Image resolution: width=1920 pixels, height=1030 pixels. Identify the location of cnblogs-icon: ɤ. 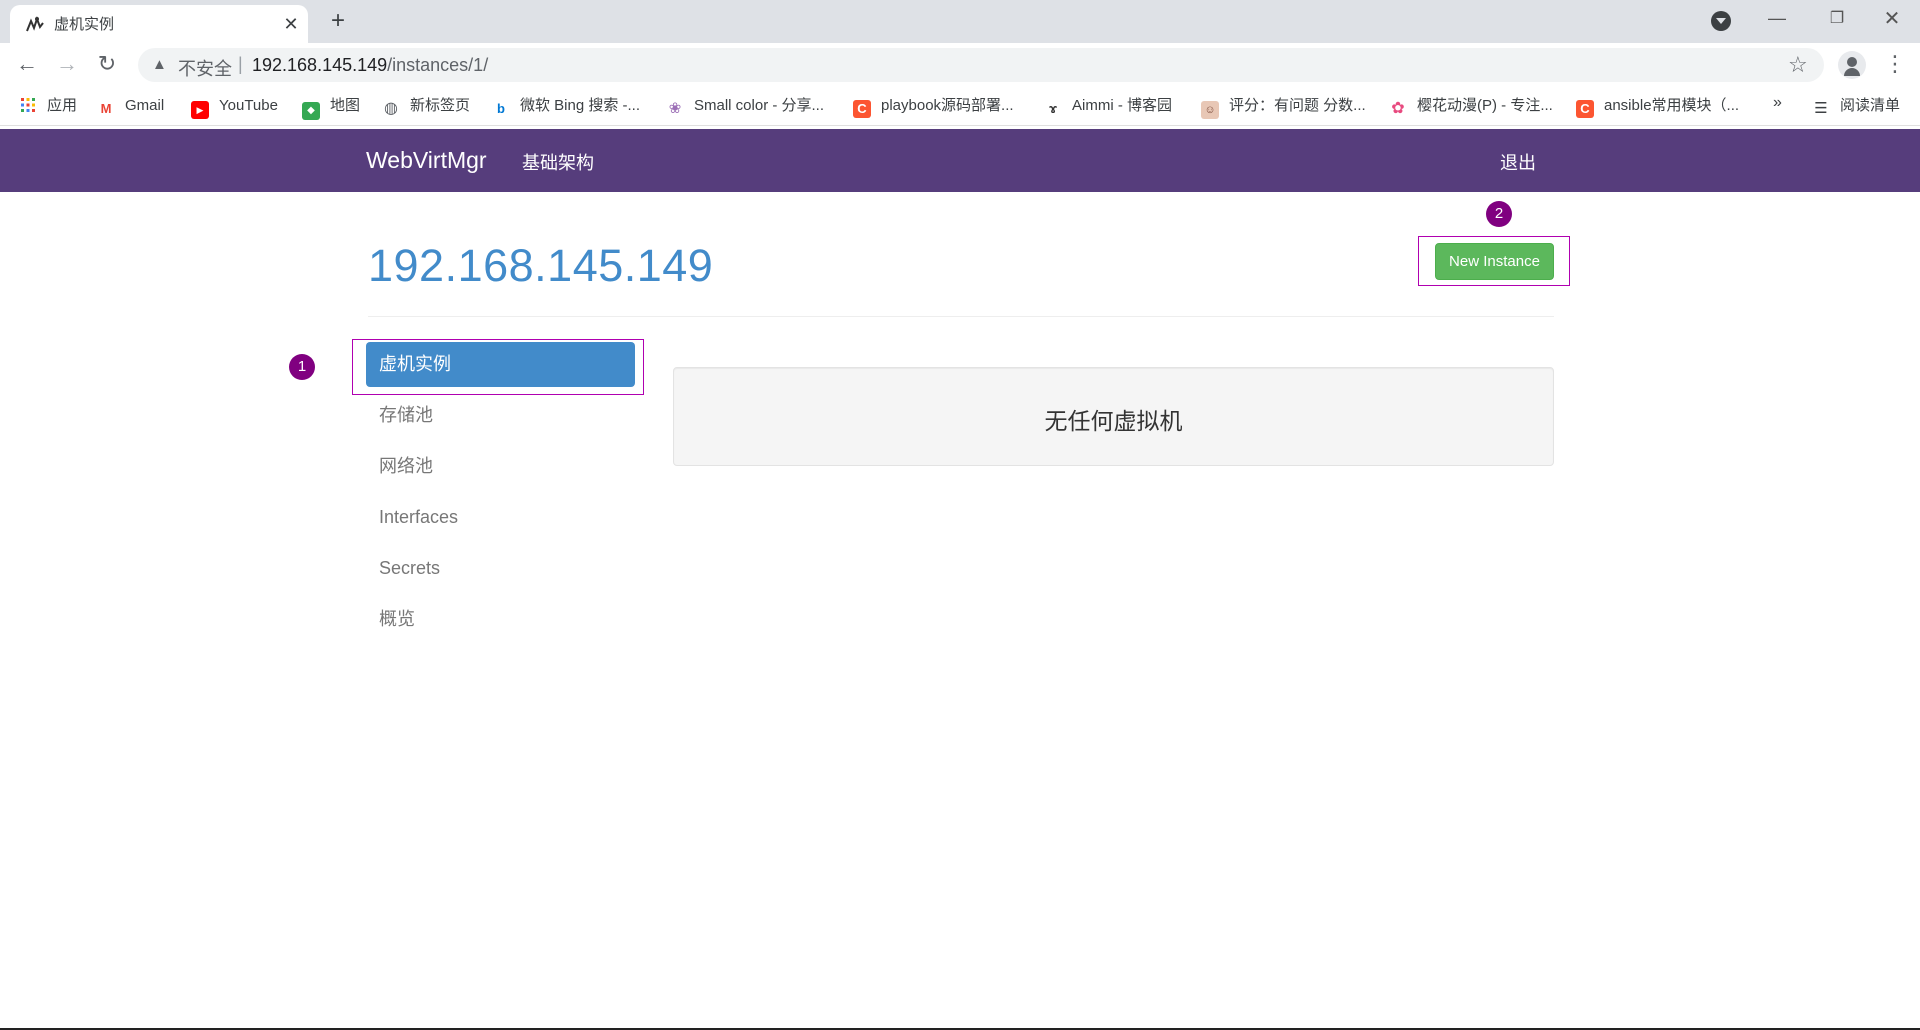
(1053, 108).